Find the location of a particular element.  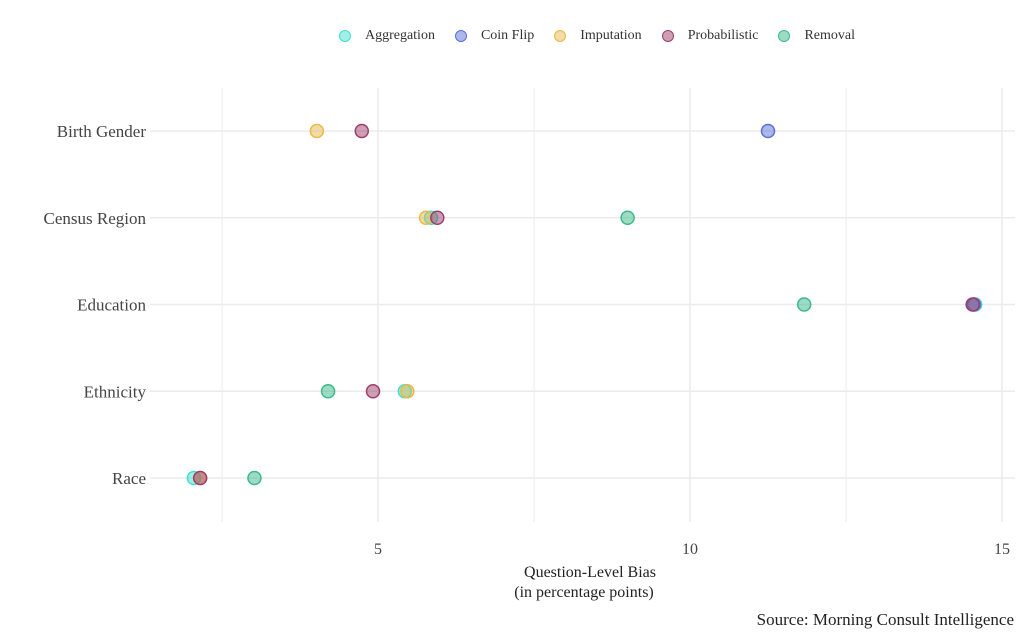

x-axis-title: Question-Level Bias is located at coordinates (590, 572).